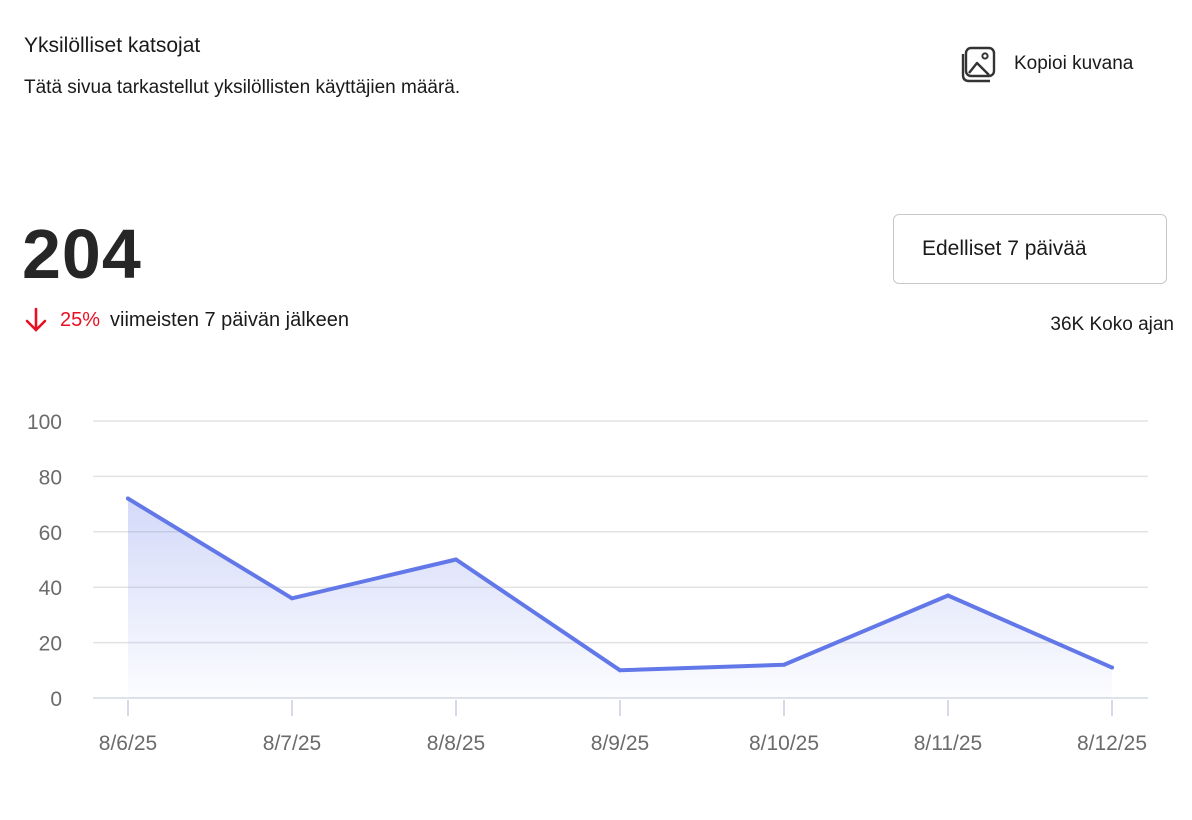 Image resolution: width=1192 pixels, height=820 pixels. Describe the element at coordinates (50, 477) in the screenshot. I see `y-tick-label: 80` at that location.